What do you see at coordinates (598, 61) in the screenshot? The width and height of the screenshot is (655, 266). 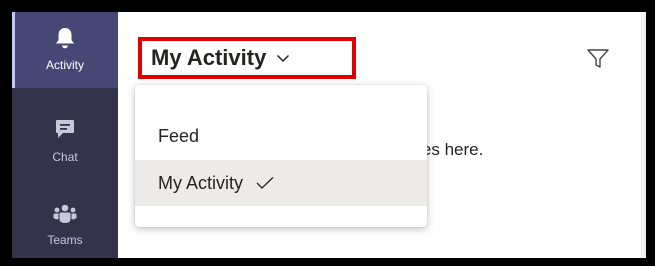 I see `filter-icon` at bounding box center [598, 61].